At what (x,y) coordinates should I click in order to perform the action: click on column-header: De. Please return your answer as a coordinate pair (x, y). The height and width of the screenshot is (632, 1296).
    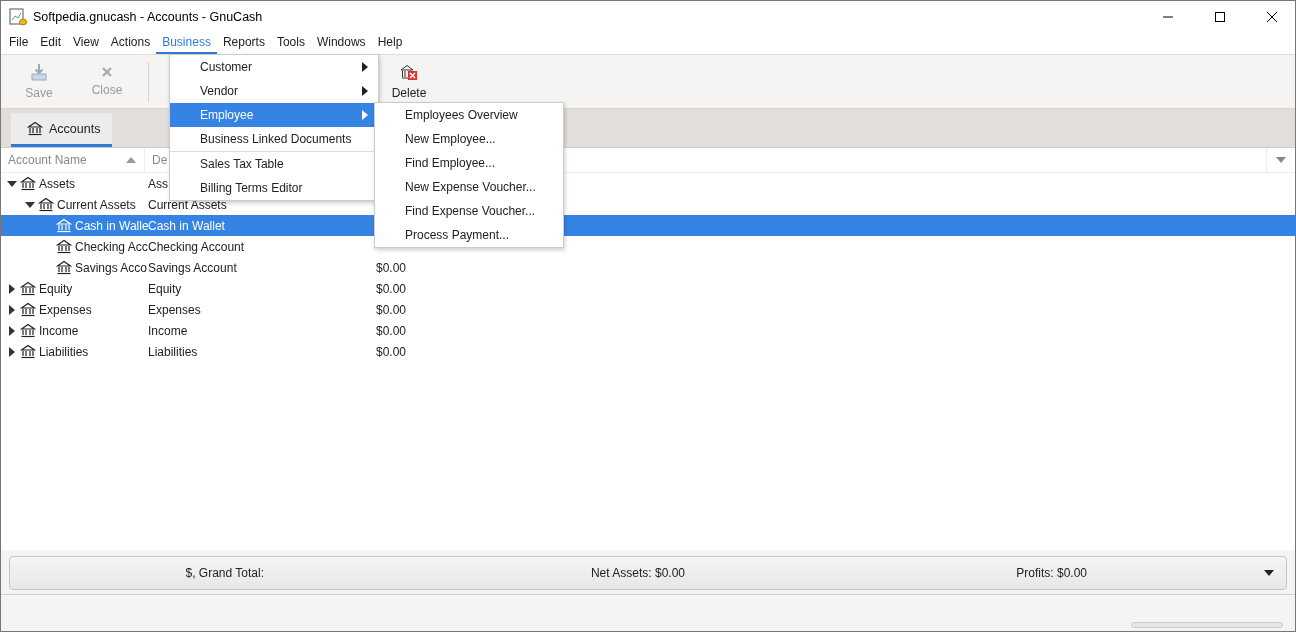
    Looking at the image, I should click on (160, 160).